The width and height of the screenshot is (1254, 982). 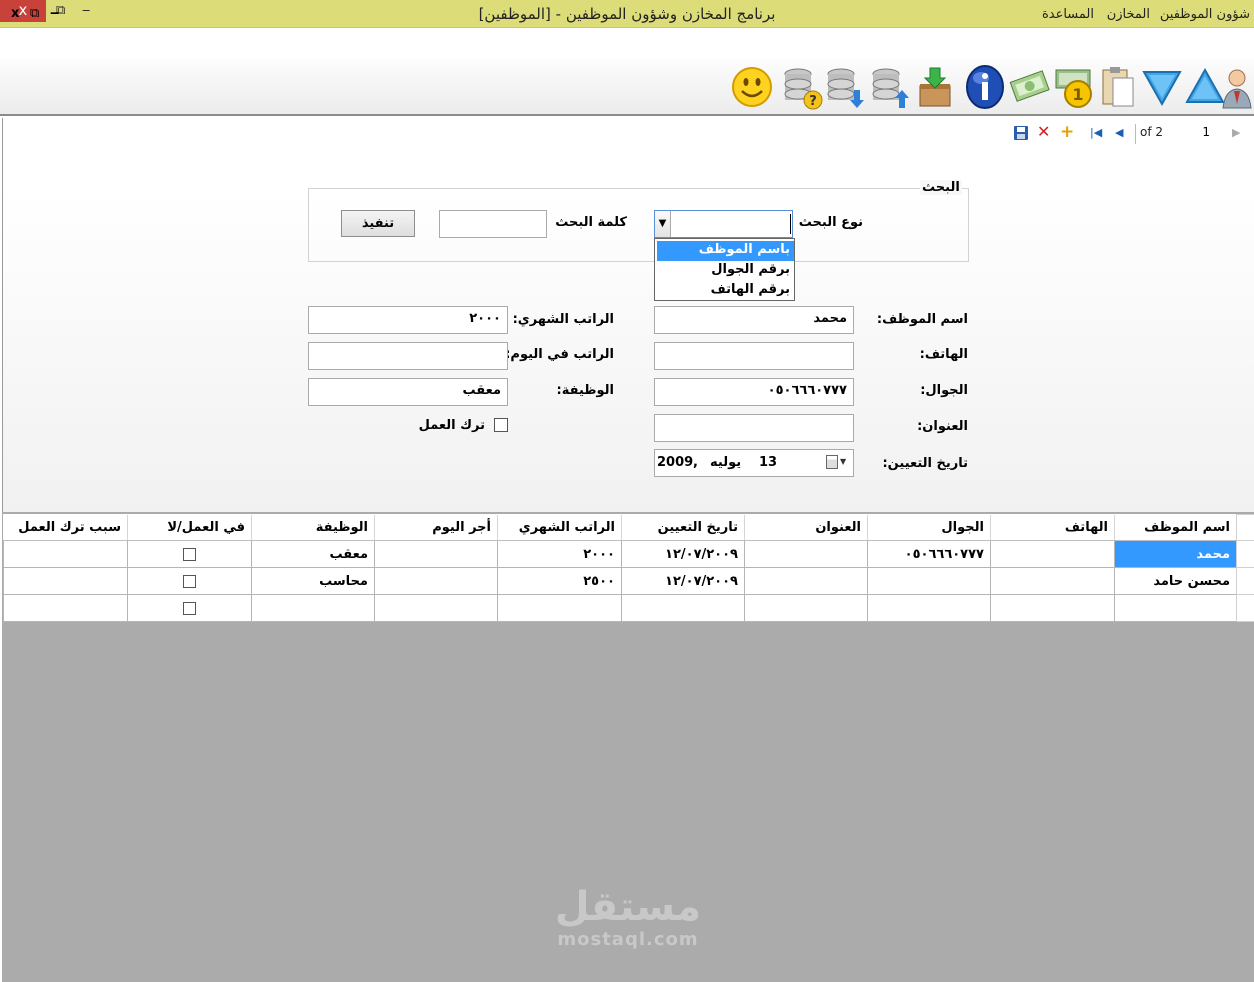 What do you see at coordinates (723, 224) in the screenshot?
I see `search-type-combo` at bounding box center [723, 224].